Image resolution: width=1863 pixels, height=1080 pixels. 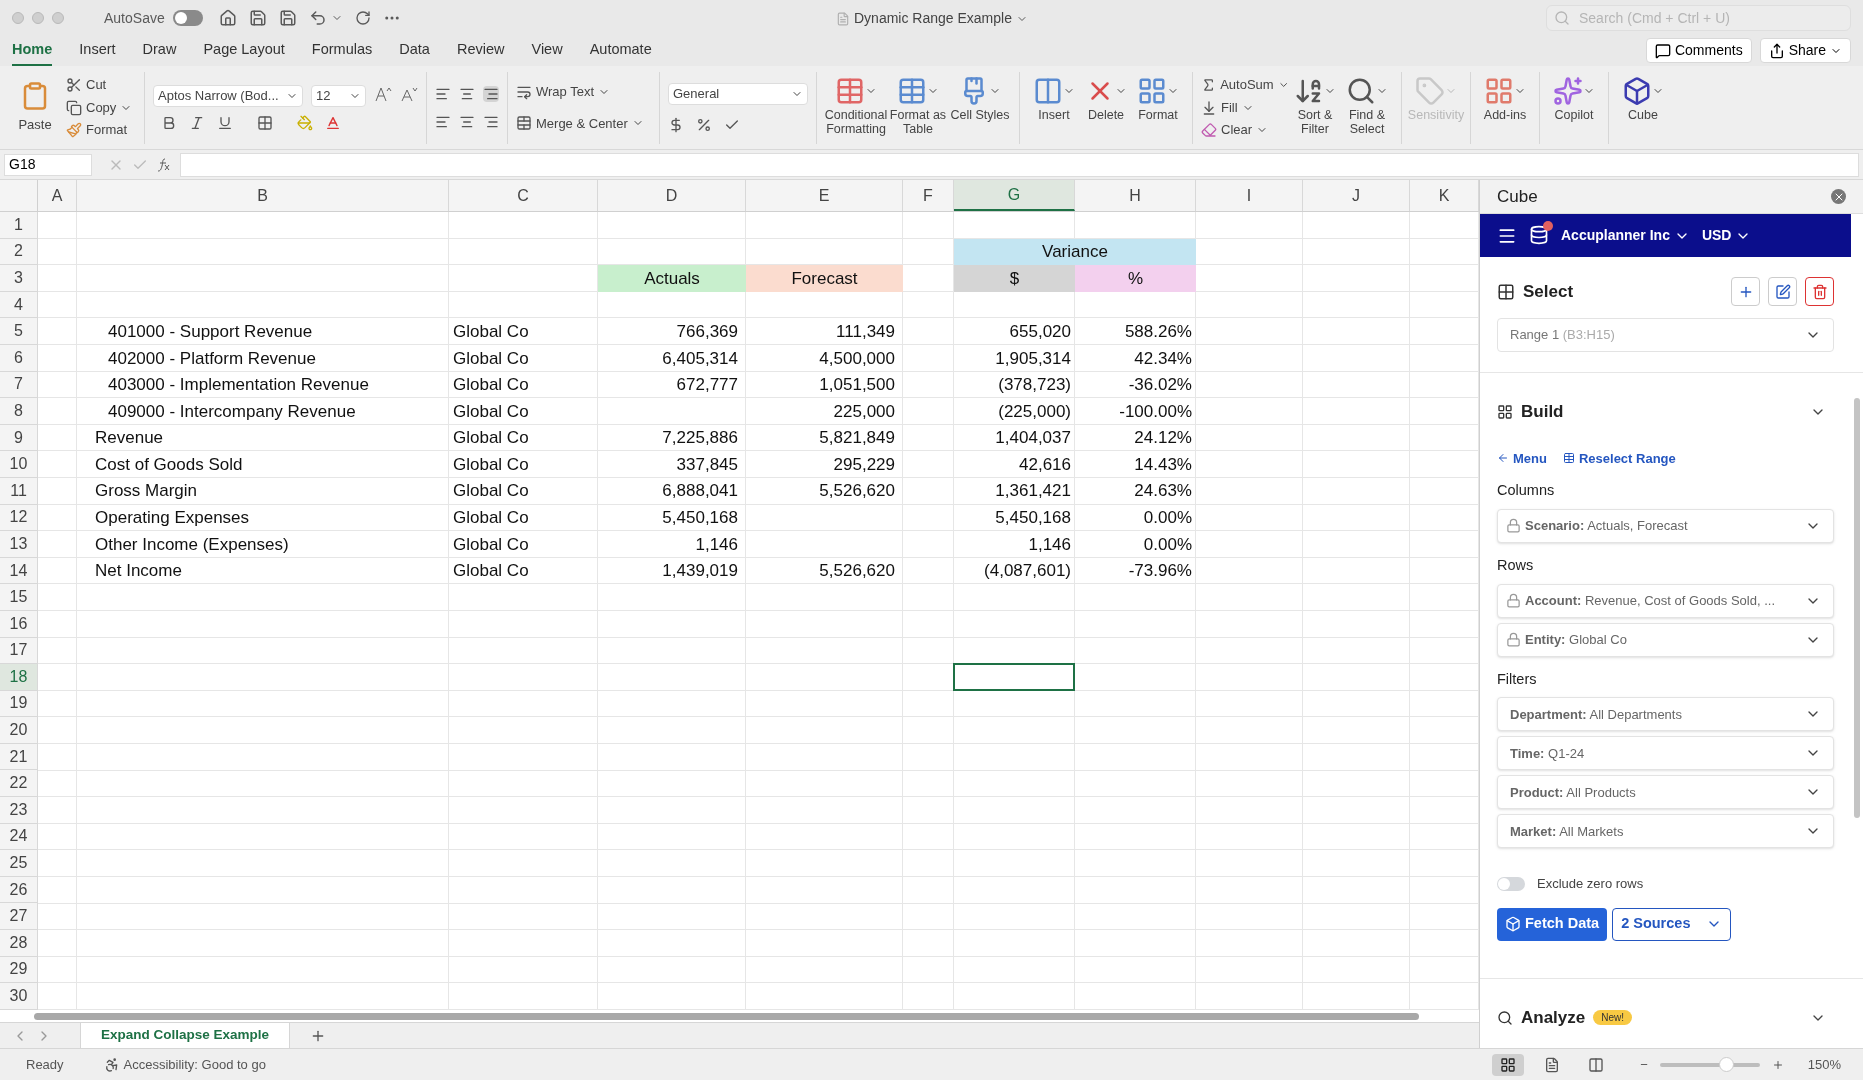 I want to click on fill-color-icon, so click(x=305, y=122).